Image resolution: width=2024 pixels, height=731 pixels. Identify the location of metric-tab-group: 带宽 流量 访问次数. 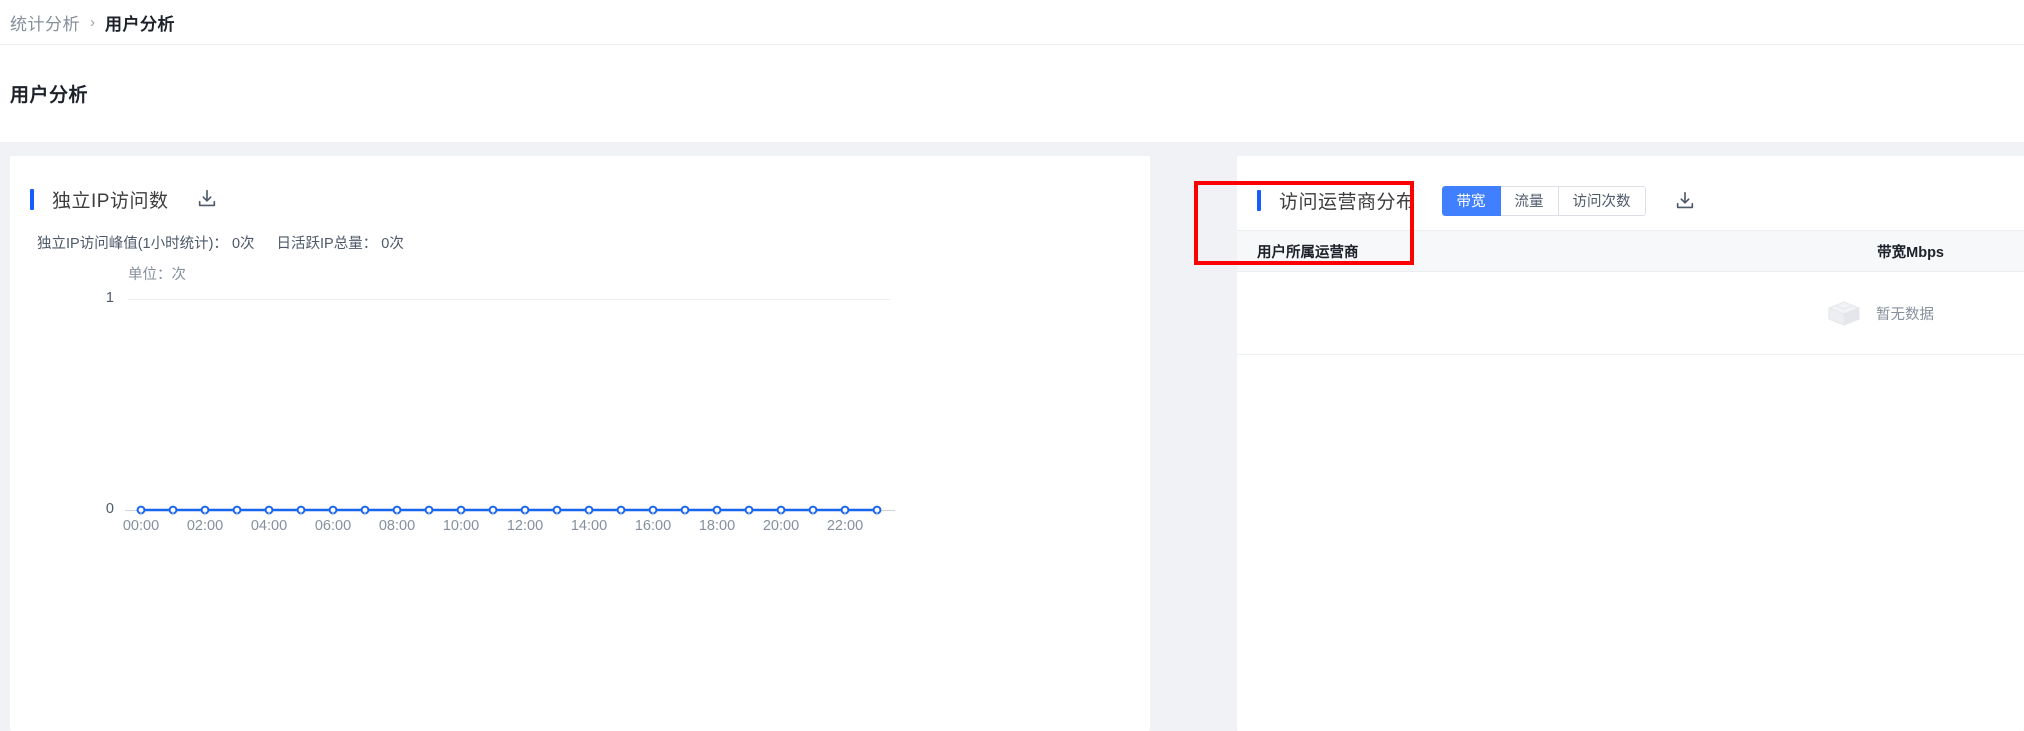
(1543, 200).